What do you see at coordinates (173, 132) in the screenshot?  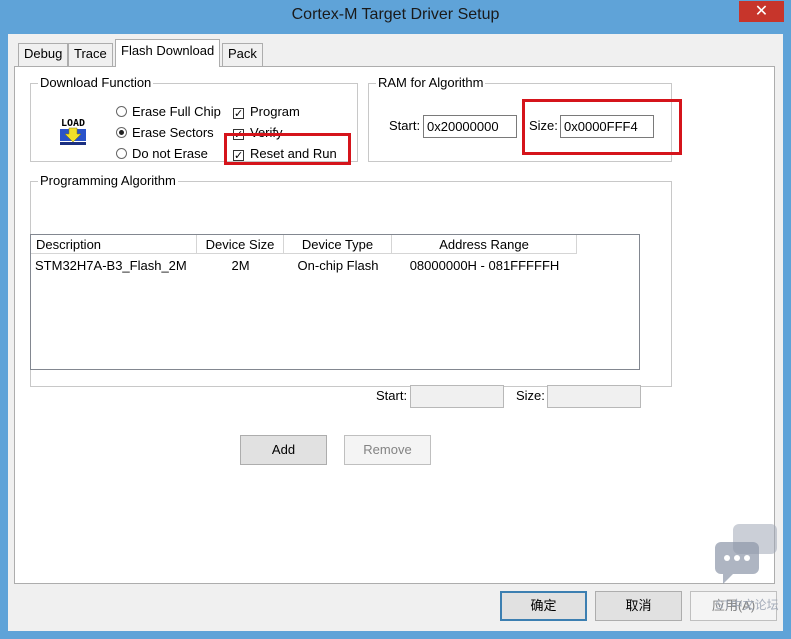 I see `radio-label: Erase Sectors` at bounding box center [173, 132].